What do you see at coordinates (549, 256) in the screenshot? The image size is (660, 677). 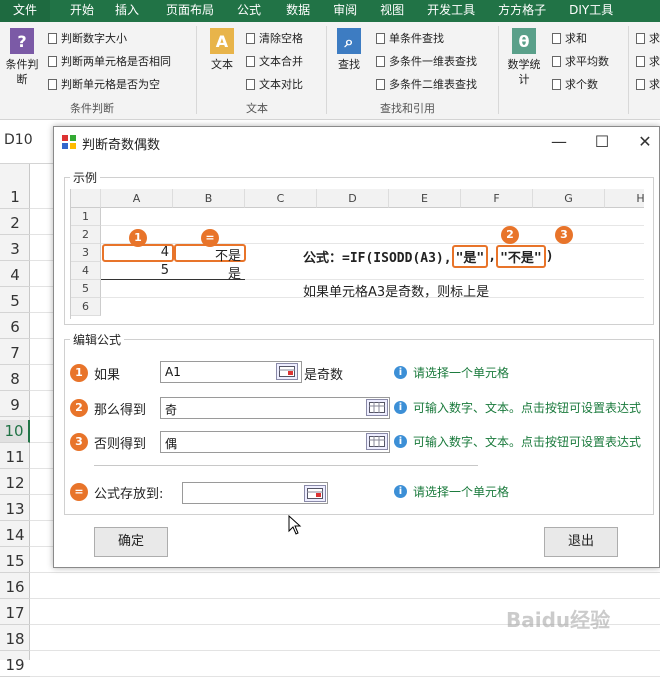 I see `formula-suffix: )` at bounding box center [549, 256].